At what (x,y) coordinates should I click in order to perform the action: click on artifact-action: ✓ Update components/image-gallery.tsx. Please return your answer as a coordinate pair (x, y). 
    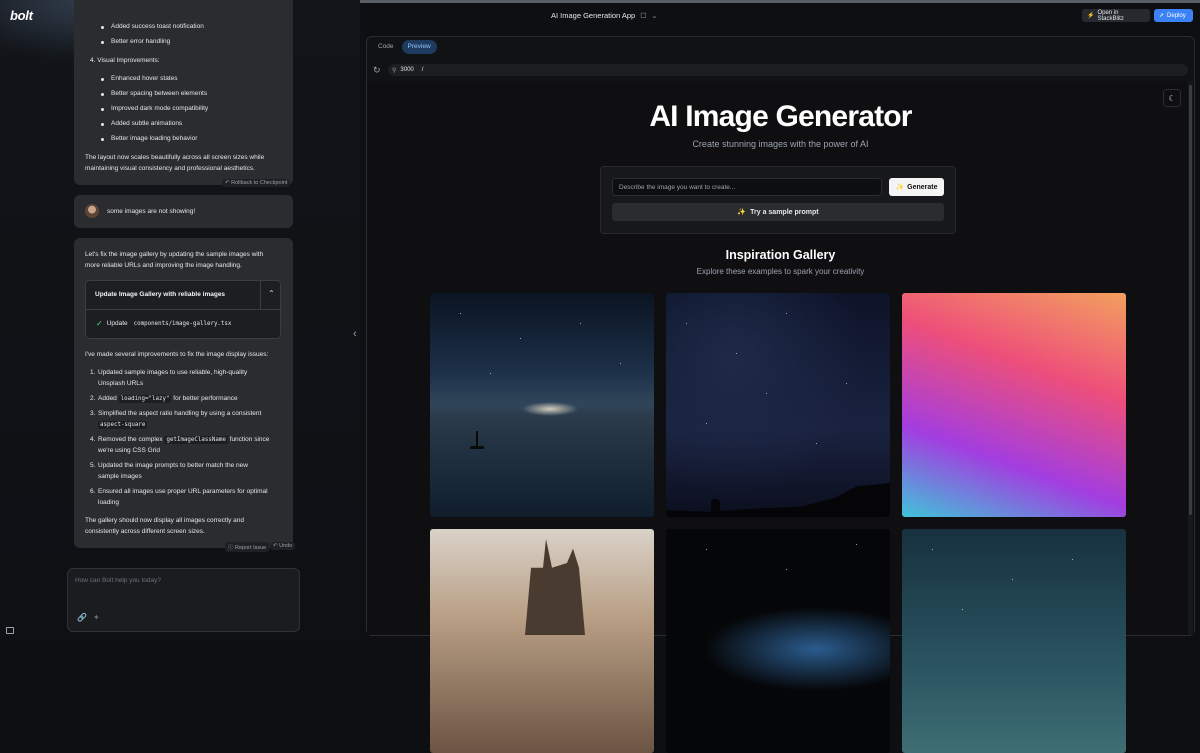
    Looking at the image, I should click on (165, 323).